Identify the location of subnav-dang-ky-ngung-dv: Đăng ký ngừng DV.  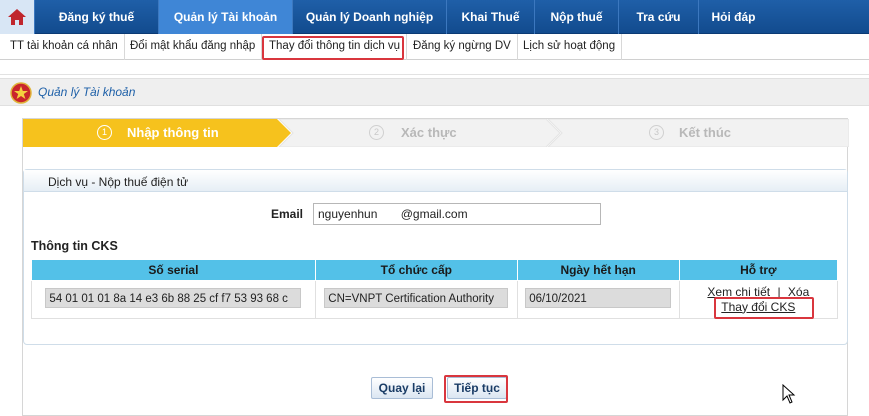
(462, 47).